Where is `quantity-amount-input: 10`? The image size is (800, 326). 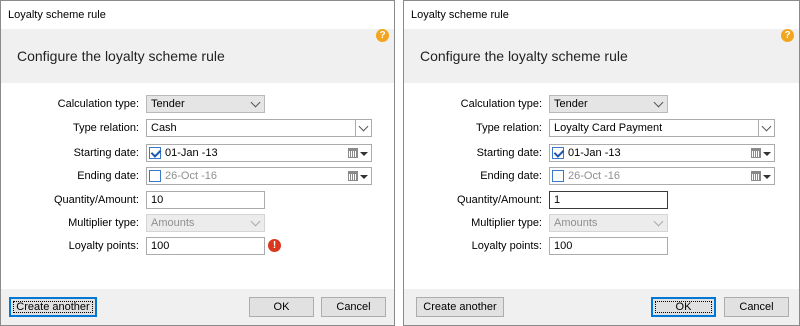 quantity-amount-input: 10 is located at coordinates (205, 200).